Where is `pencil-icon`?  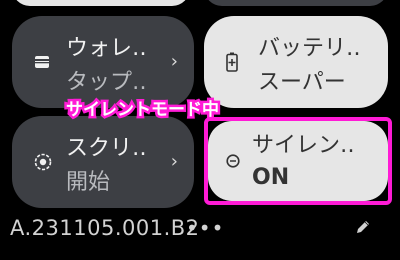 pencil-icon is located at coordinates (363, 229).